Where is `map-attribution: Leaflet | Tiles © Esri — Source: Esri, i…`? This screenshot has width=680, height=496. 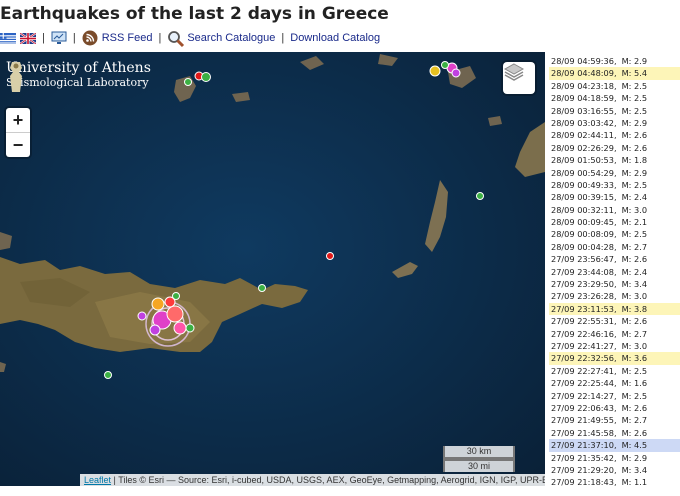 map-attribution: Leaflet | Tiles © Esri — Source: Esri, i… is located at coordinates (312, 480).